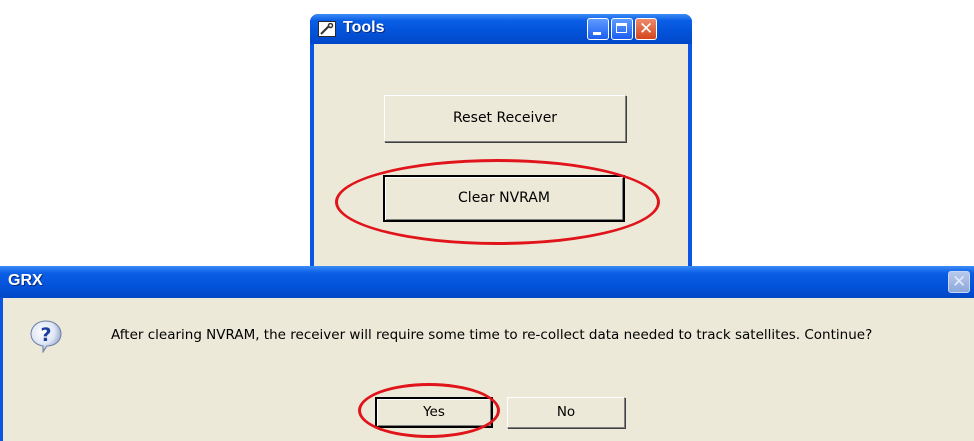 The width and height of the screenshot is (974, 441). I want to click on minimize-icon, so click(597, 33).